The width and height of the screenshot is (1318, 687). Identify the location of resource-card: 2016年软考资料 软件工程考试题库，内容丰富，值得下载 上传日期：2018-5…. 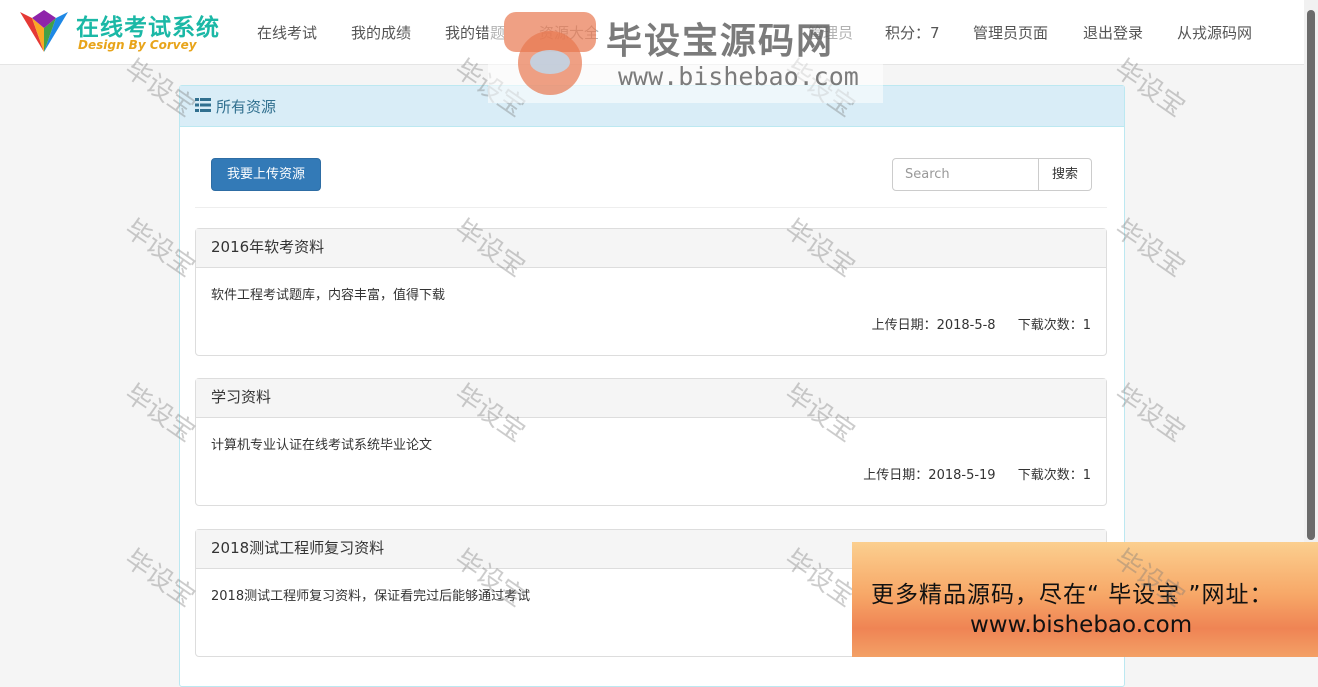
(651, 292).